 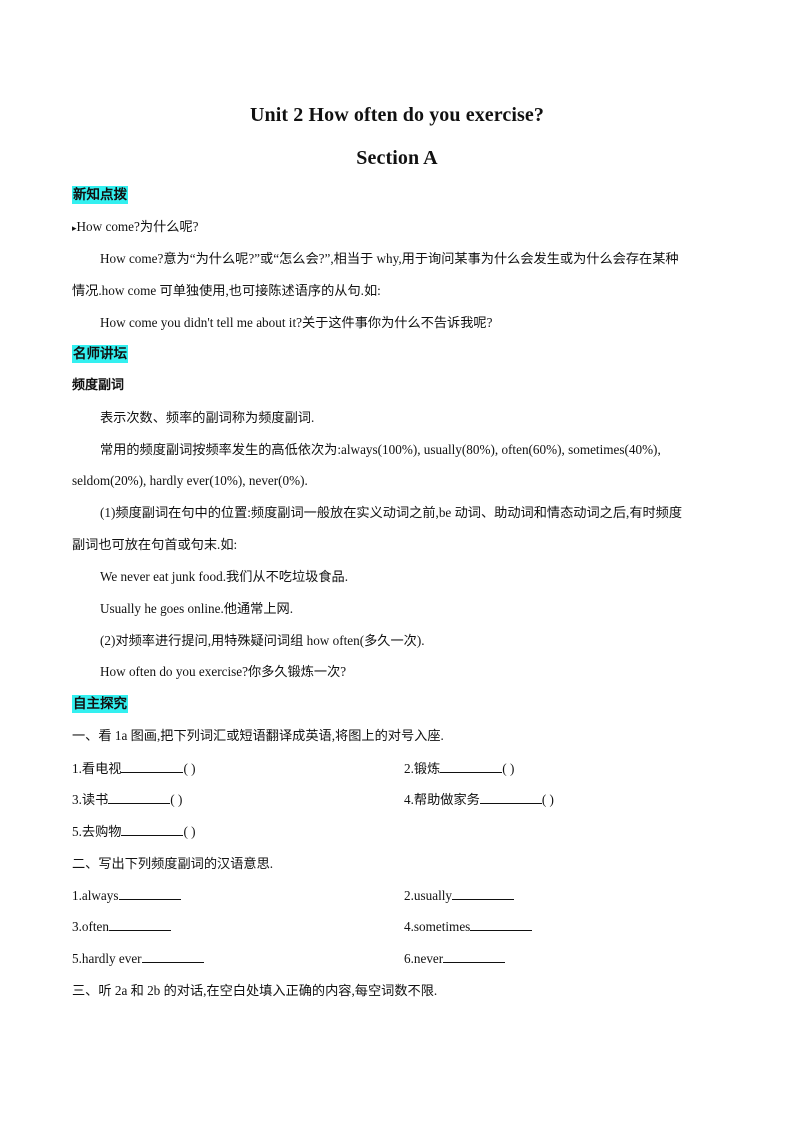 What do you see at coordinates (396, 115) in the screenshot?
I see `document-title: Unit 2 How often do you exercise?` at bounding box center [396, 115].